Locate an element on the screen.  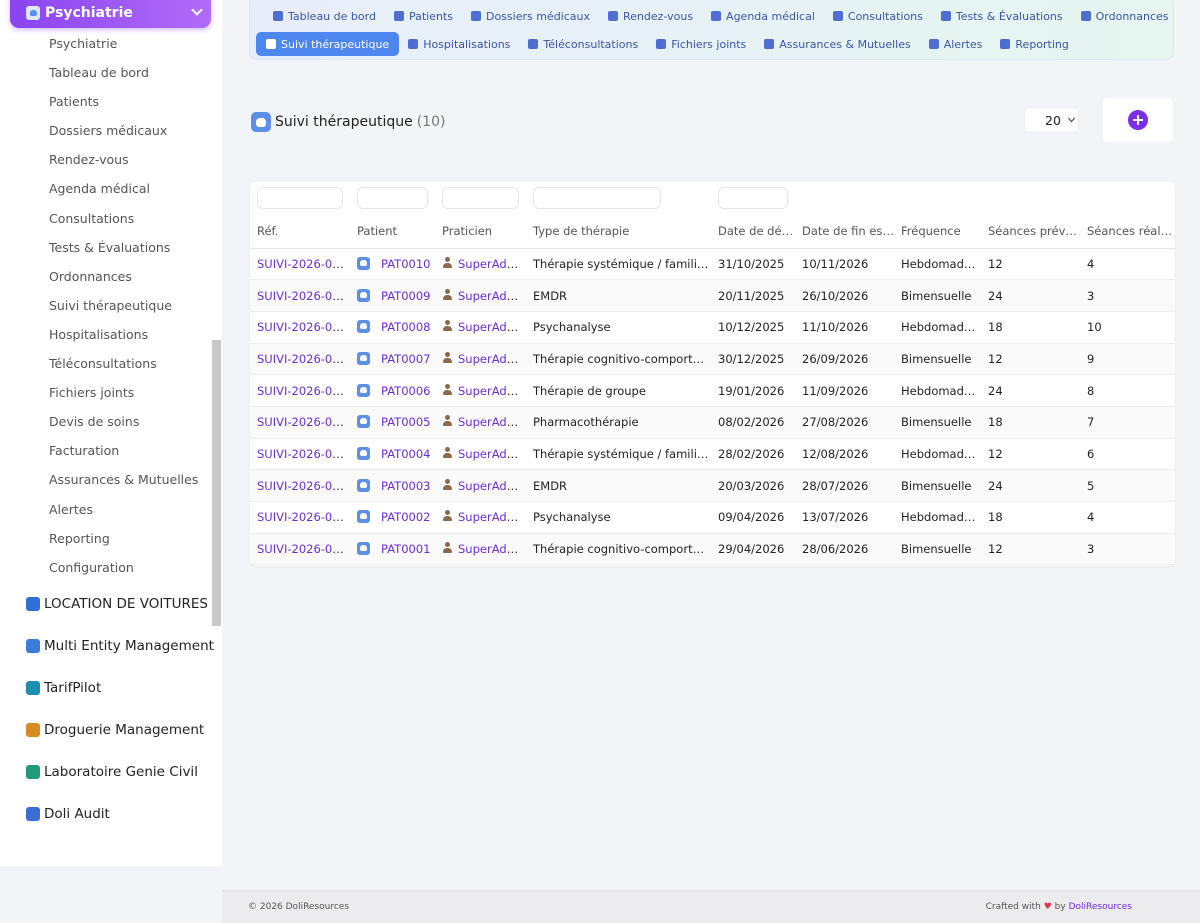
module-header-psychiatrie: Psychiatrie is located at coordinates (110, 14).